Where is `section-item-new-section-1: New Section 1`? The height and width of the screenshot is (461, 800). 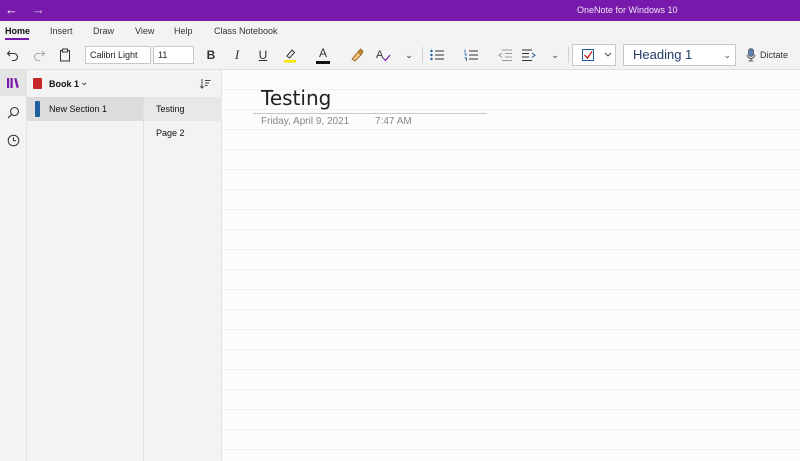 section-item-new-section-1: New Section 1 is located at coordinates (85, 109).